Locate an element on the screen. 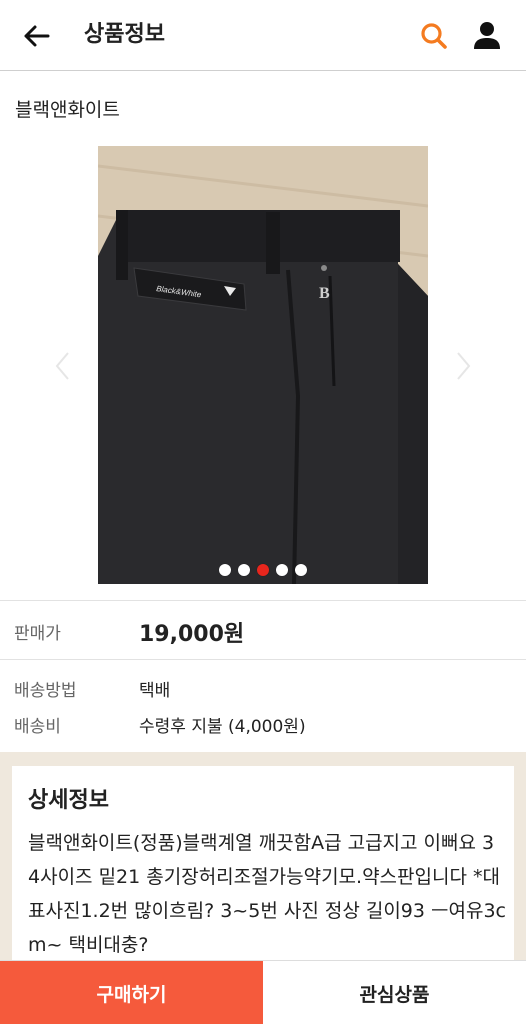  prev-image-button is located at coordinates (62, 366).